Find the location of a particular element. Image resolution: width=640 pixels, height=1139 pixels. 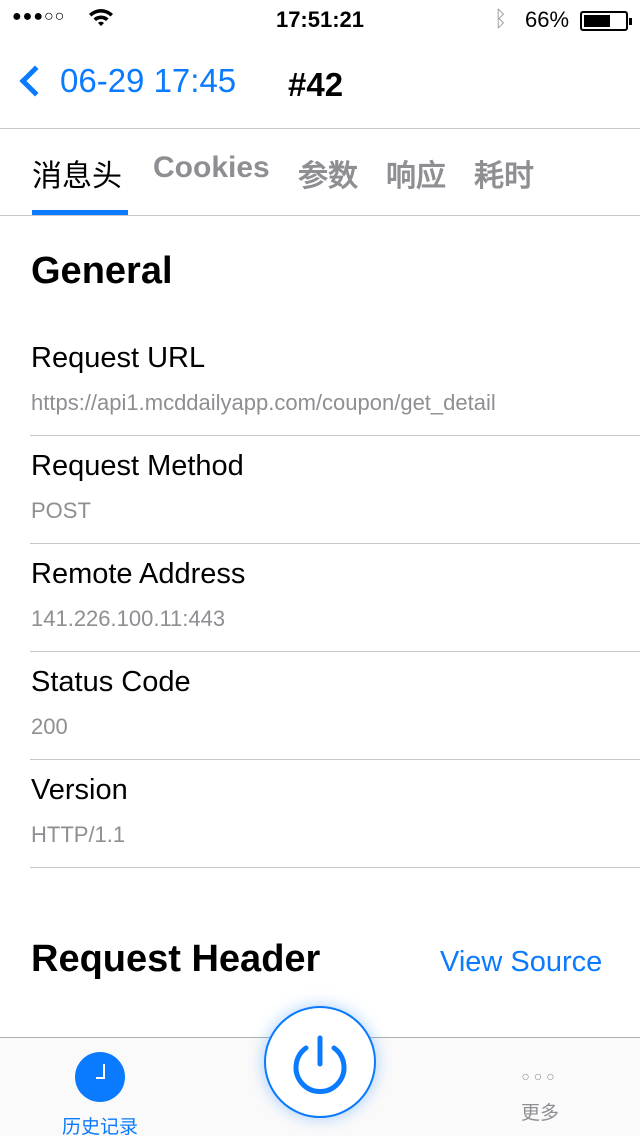

power-button is located at coordinates (320, 1062).